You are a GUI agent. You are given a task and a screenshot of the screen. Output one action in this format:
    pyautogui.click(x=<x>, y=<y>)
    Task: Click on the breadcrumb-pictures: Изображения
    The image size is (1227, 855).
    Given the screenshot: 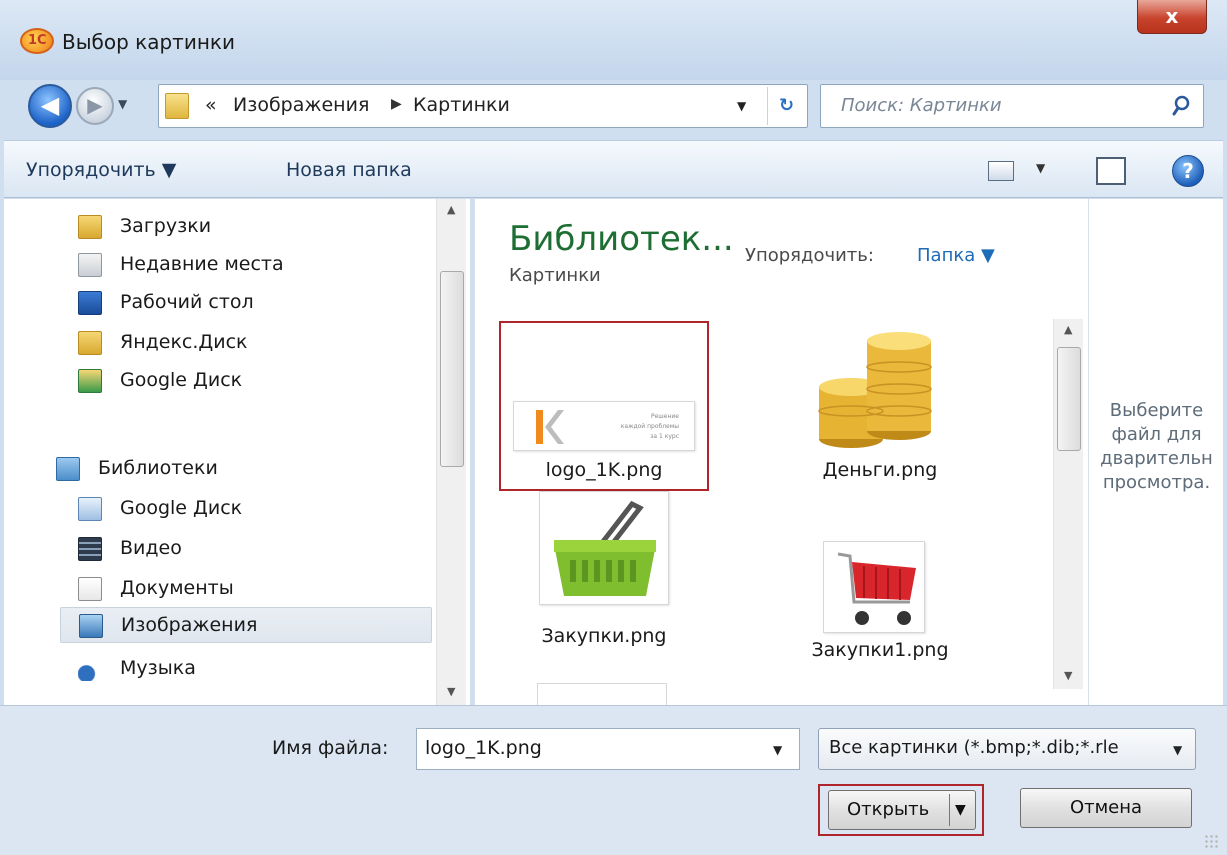 What is the action you would take?
    pyautogui.click(x=301, y=105)
    